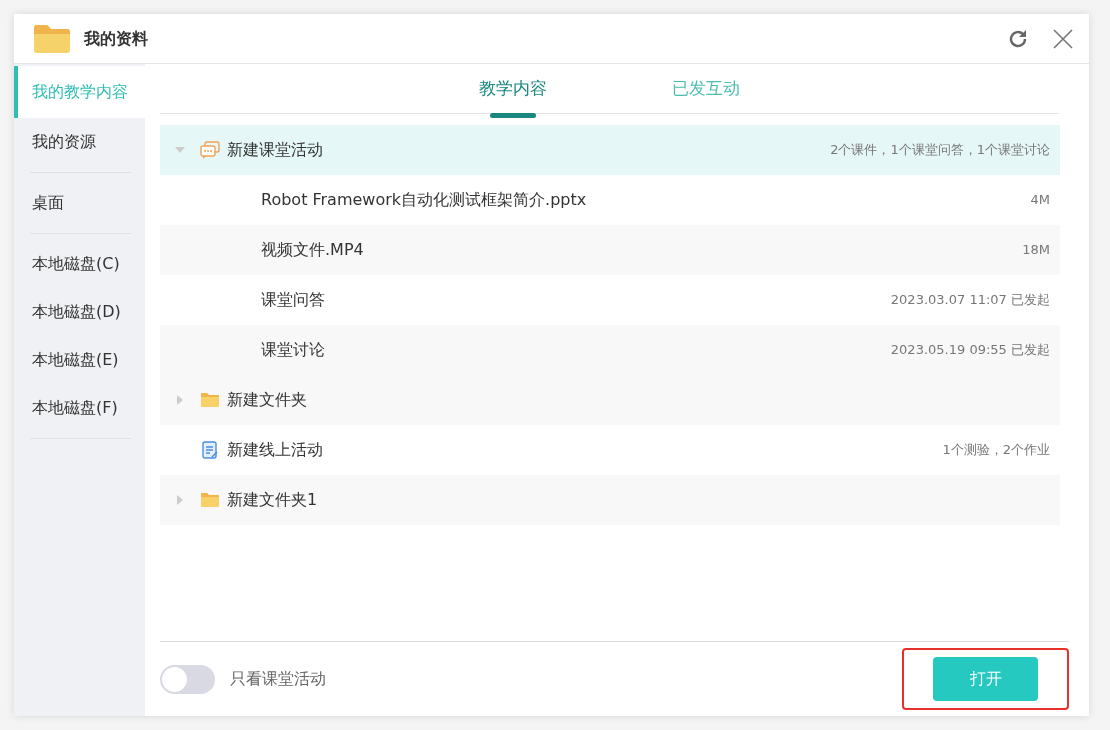 This screenshot has width=1110, height=730. What do you see at coordinates (610, 450) in the screenshot?
I see `tree-row: 新建线上活动 1个测验，2个作业` at bounding box center [610, 450].